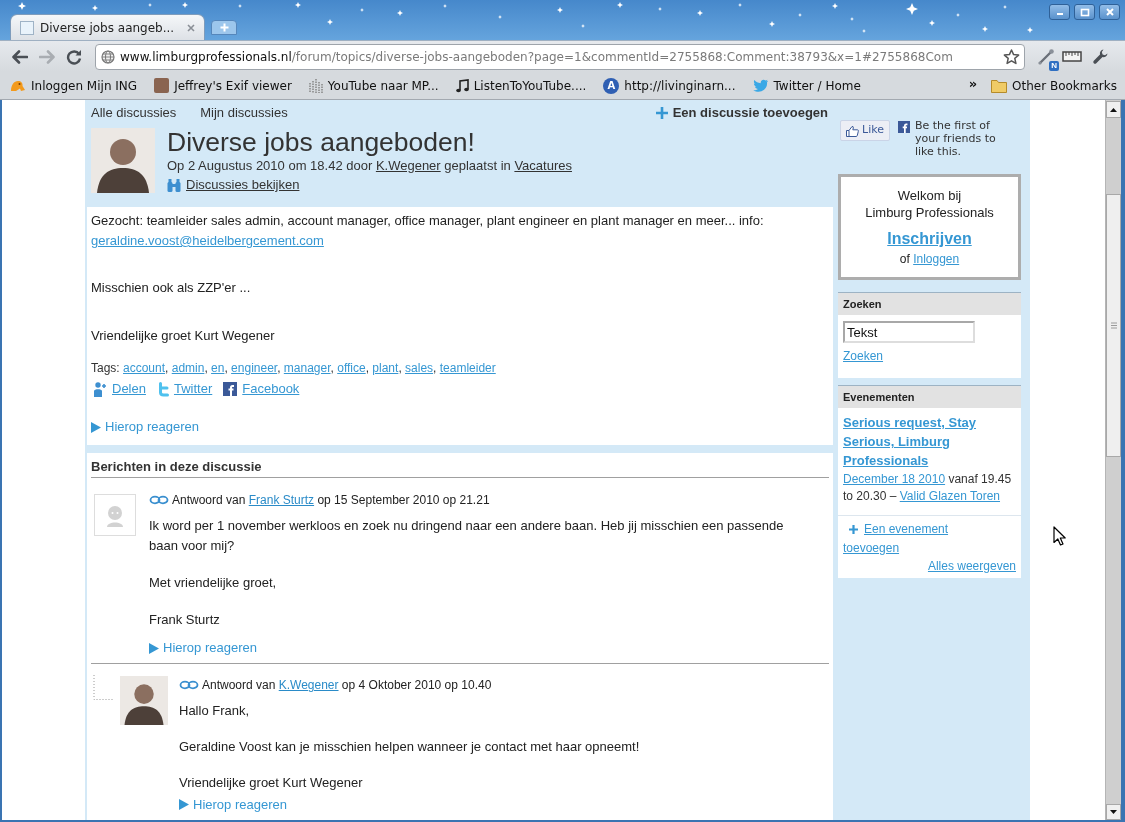 This screenshot has width=1125, height=822. I want to click on add-discussion-link: Een discussie toevoegen, so click(741, 113).